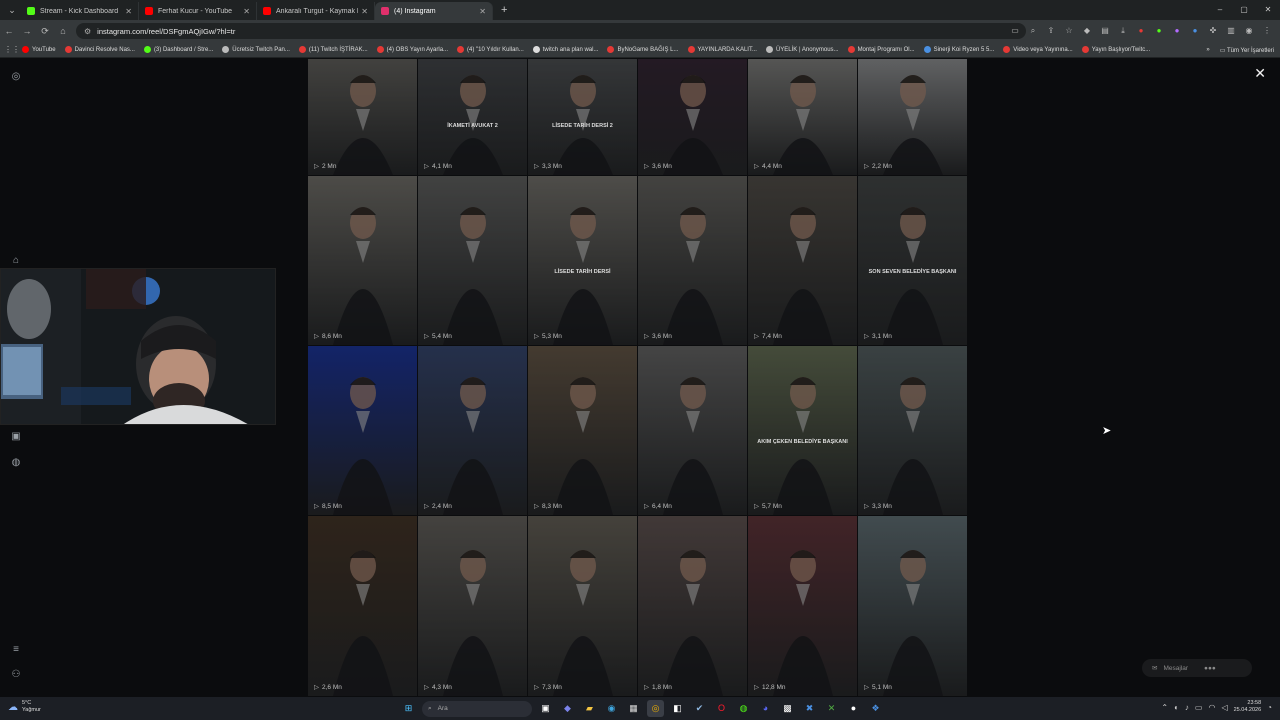 The width and height of the screenshot is (1280, 720). What do you see at coordinates (633, 708) in the screenshot?
I see `store-icon: ▦` at bounding box center [633, 708].